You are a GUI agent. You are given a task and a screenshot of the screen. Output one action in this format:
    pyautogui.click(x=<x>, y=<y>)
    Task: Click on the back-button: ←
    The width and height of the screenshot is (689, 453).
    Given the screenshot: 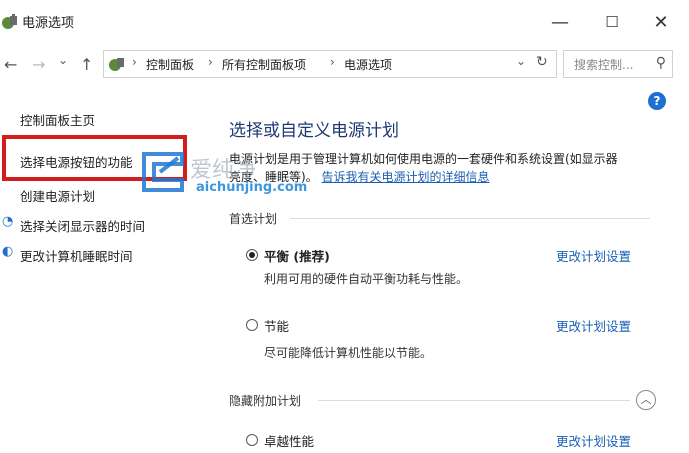 What is the action you would take?
    pyautogui.click(x=10, y=64)
    